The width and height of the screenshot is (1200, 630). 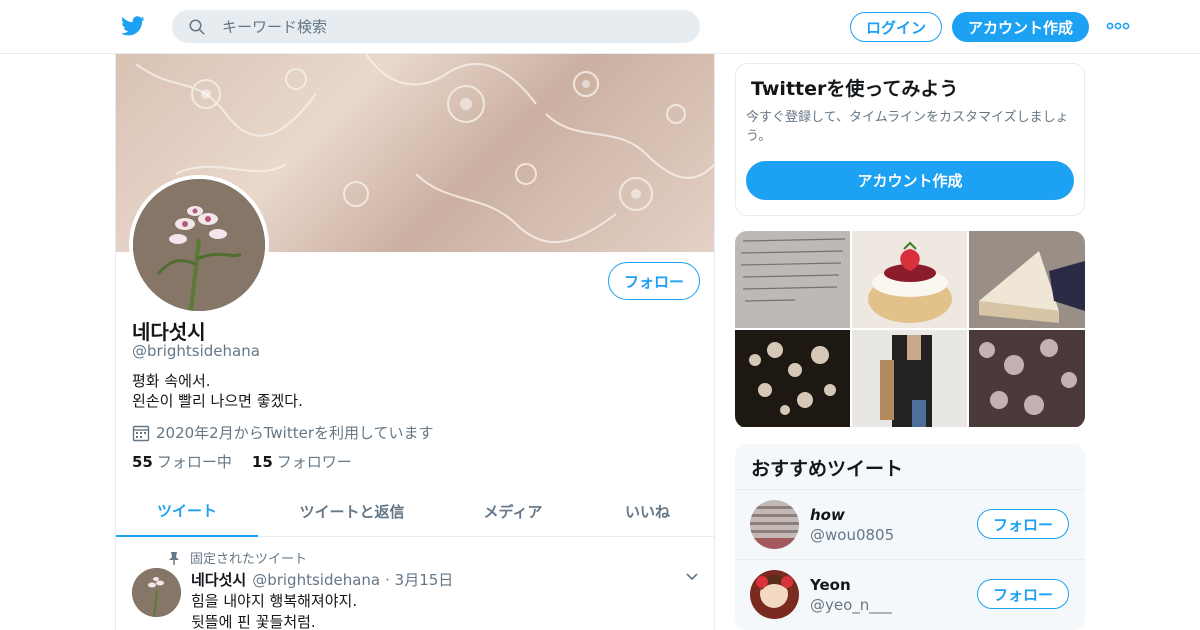 I want to click on pin-icon, so click(x=174, y=558).